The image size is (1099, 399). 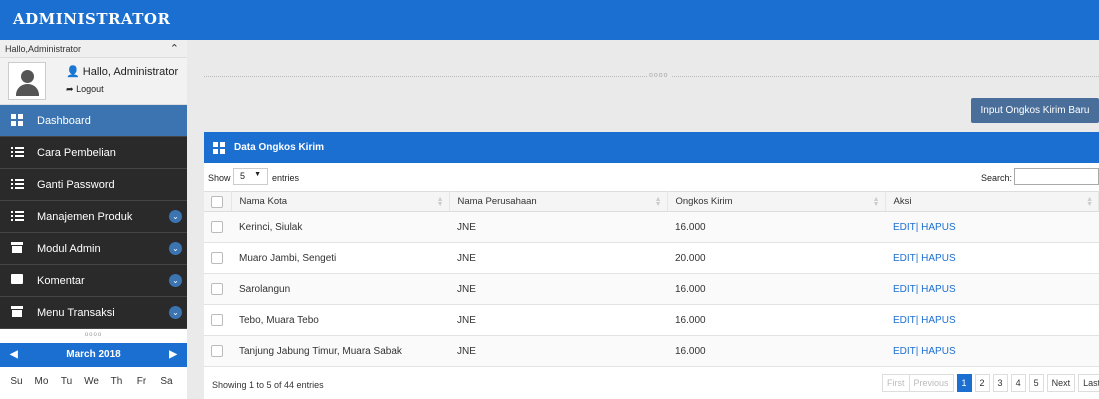 What do you see at coordinates (964, 383) in the screenshot?
I see `pager-page-button: 1` at bounding box center [964, 383].